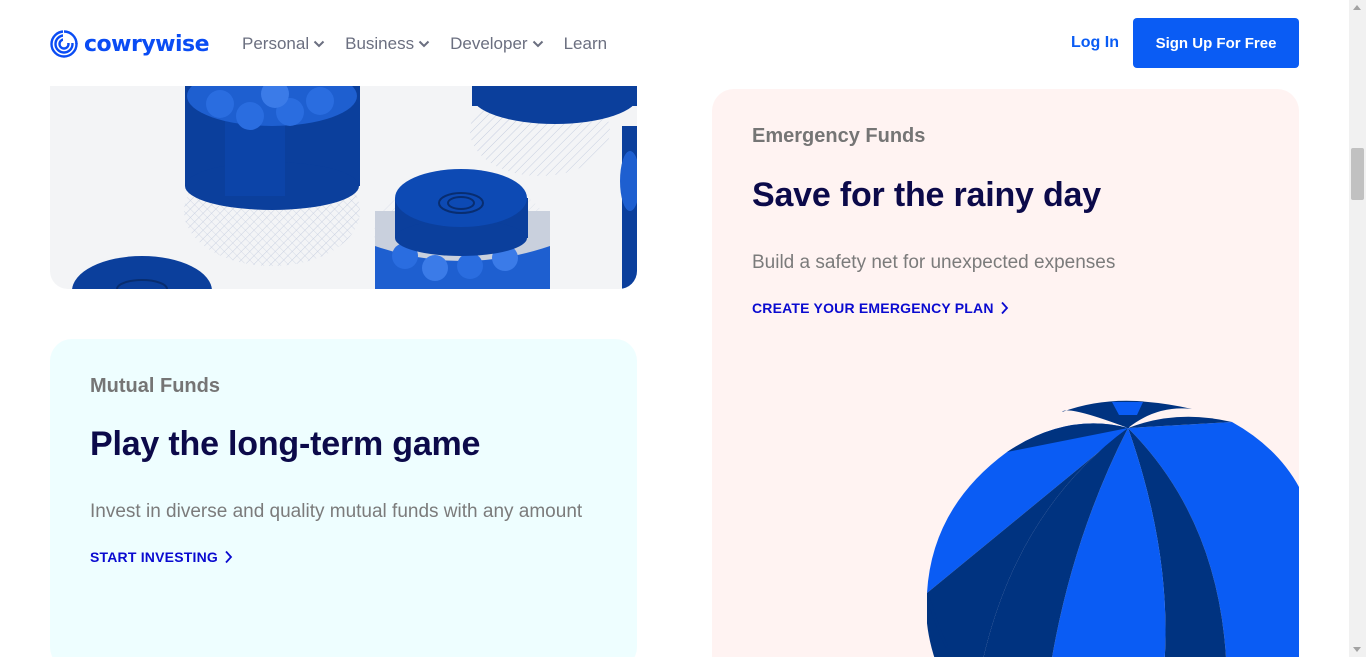 Image resolution: width=1366 pixels, height=657 pixels. Describe the element at coordinates (489, 43) in the screenshot. I see `nav-developer-label: Developer` at that location.